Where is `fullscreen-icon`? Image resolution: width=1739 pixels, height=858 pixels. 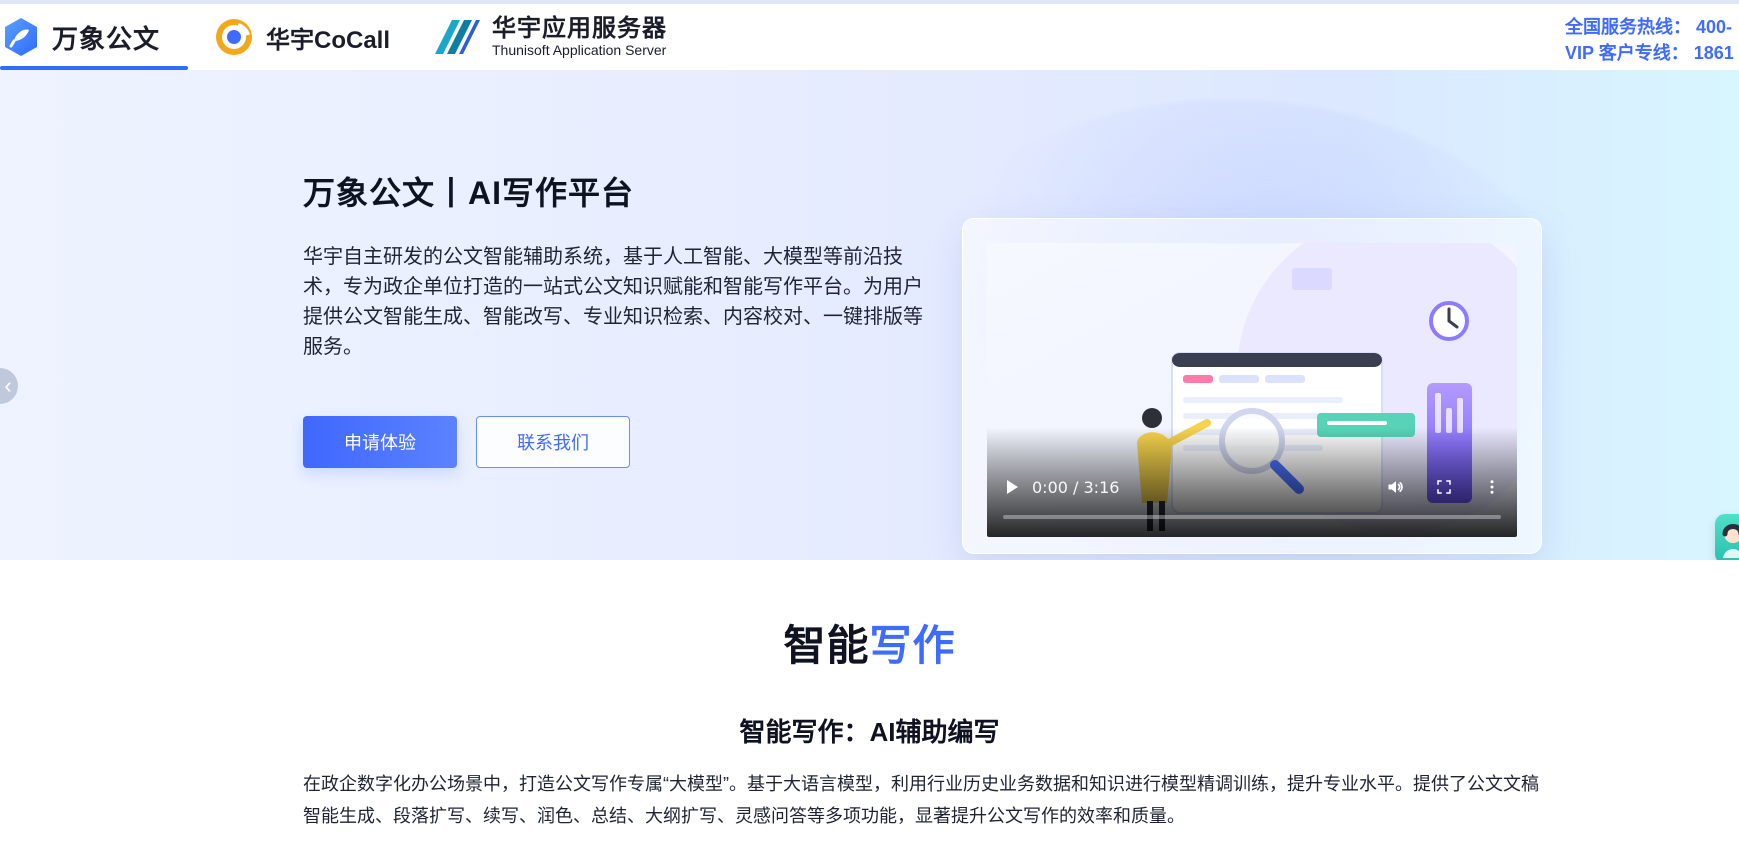
fullscreen-icon is located at coordinates (1444, 487).